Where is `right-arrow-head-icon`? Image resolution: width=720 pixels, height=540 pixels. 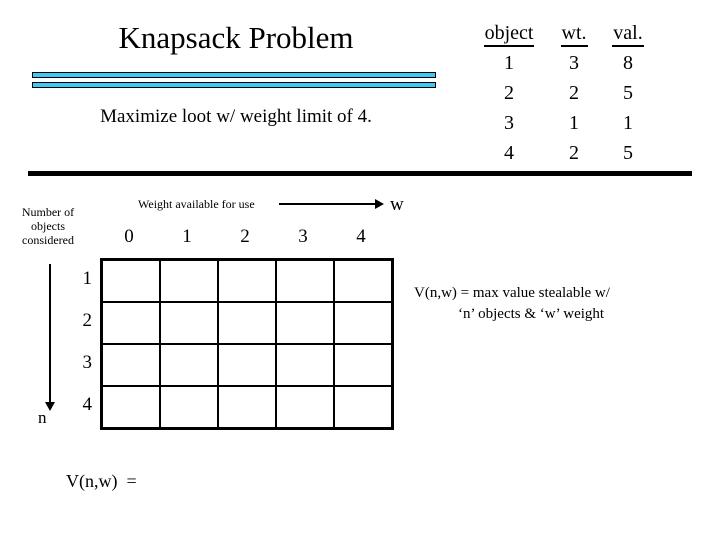 right-arrow-head-icon is located at coordinates (379, 204).